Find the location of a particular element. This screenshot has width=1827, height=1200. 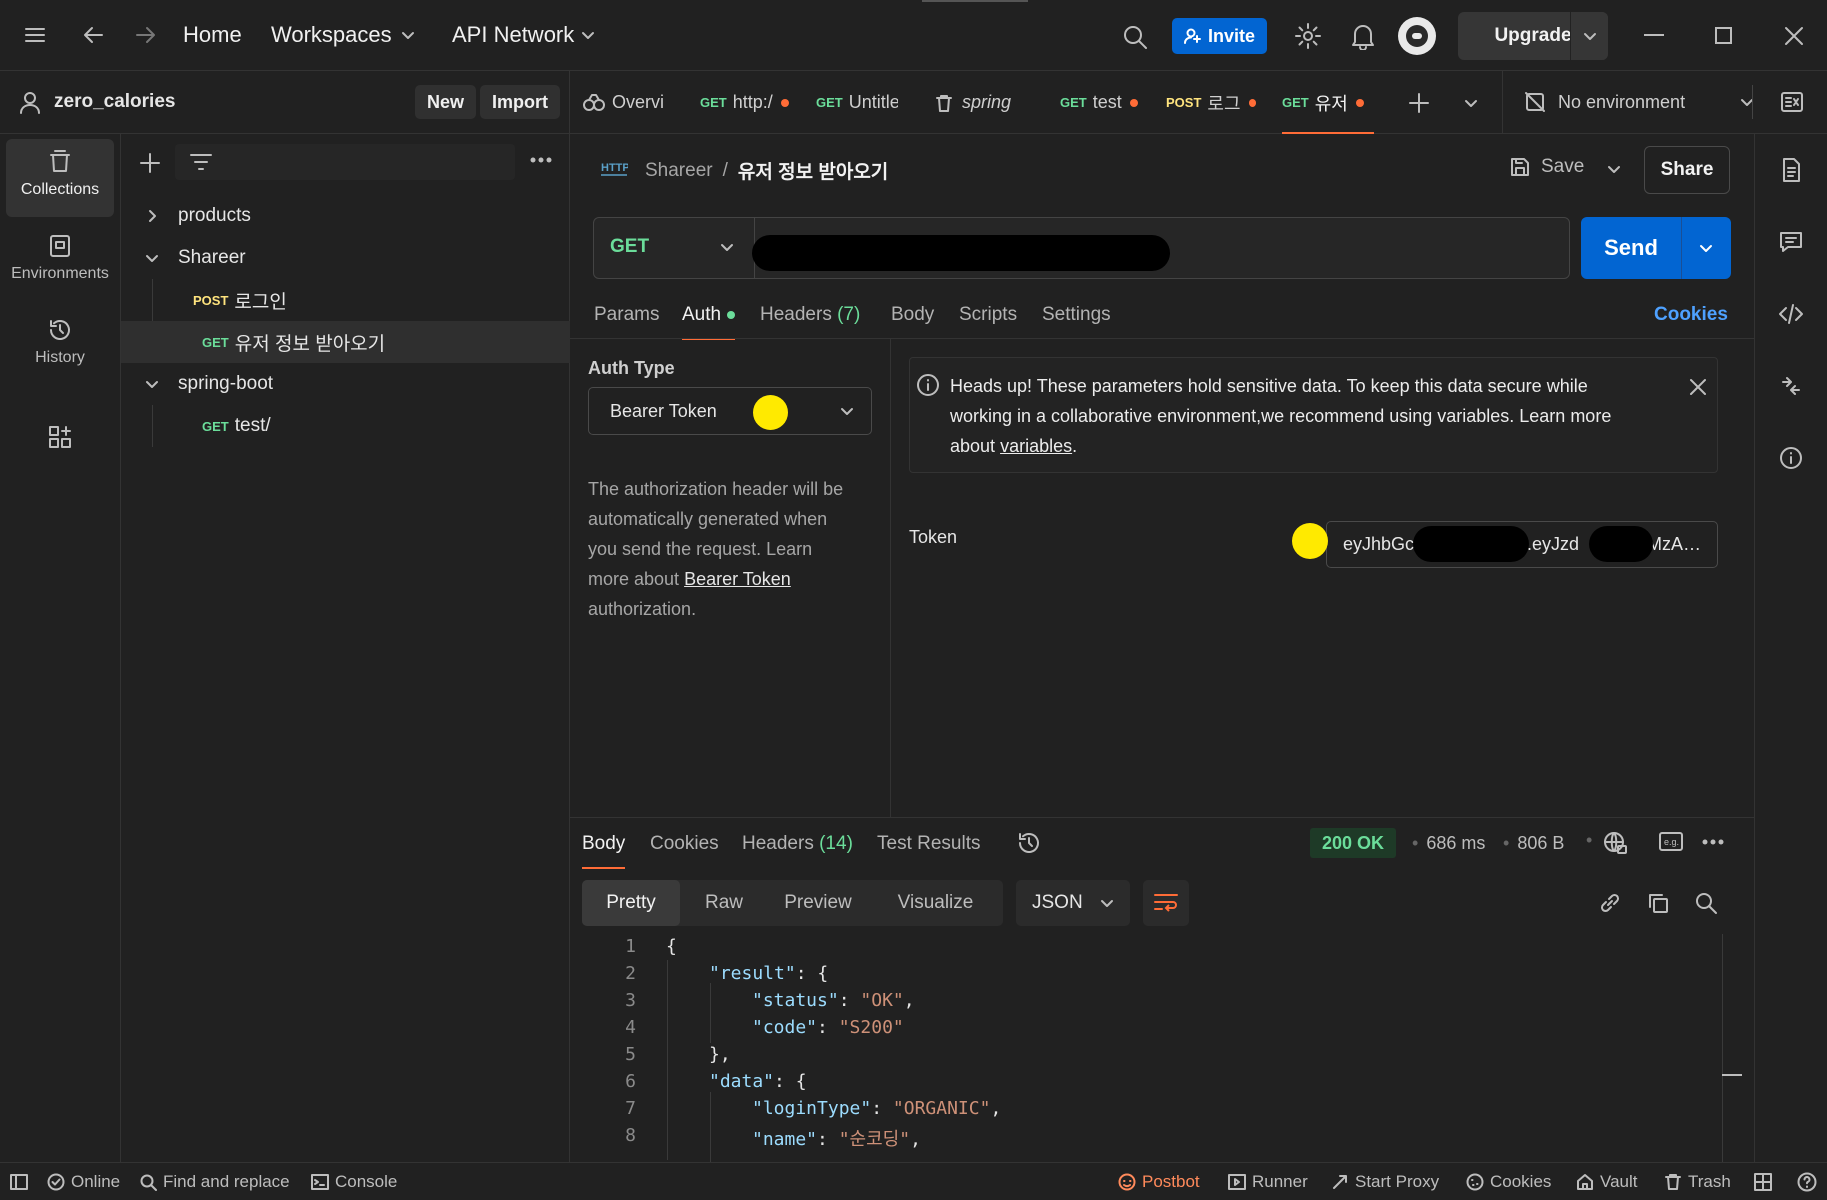

save-dropdown-chevron-icon is located at coordinates (1614, 169).